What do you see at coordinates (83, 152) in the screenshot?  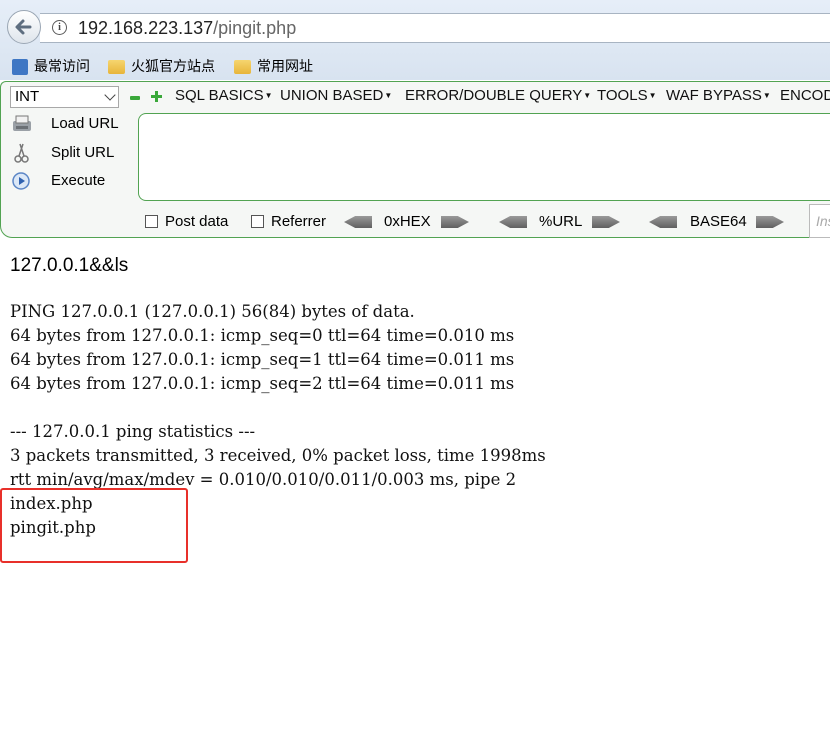 I see `split-url-label: Split URL` at bounding box center [83, 152].